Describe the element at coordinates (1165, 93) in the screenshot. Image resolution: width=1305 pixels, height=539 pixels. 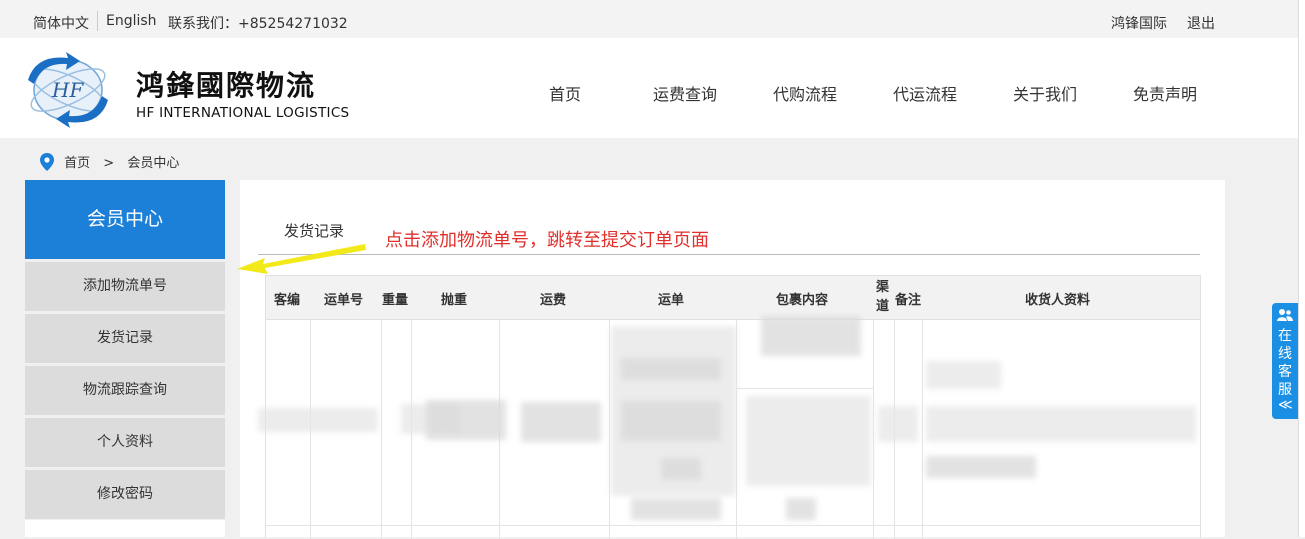
I see `nav-disclaimer: 免责声明` at that location.